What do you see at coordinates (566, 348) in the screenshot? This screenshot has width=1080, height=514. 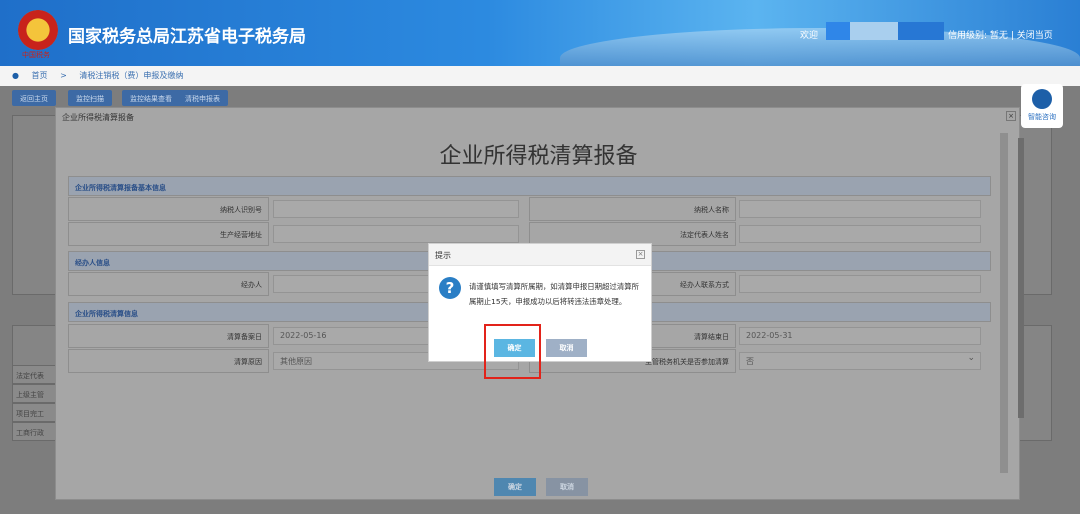 I see `dialog-cancel-button: 取消` at bounding box center [566, 348].